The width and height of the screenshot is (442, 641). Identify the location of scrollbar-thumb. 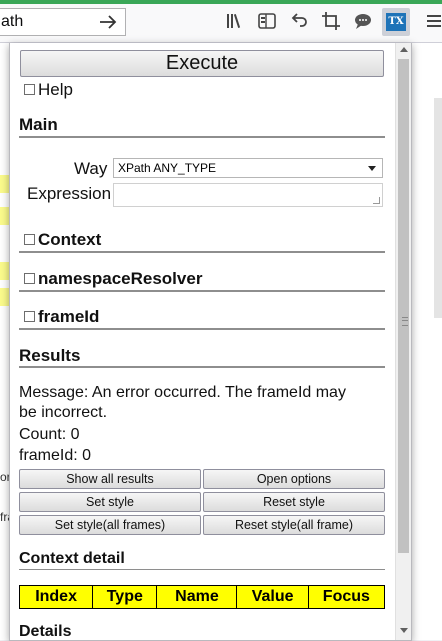
(403, 306).